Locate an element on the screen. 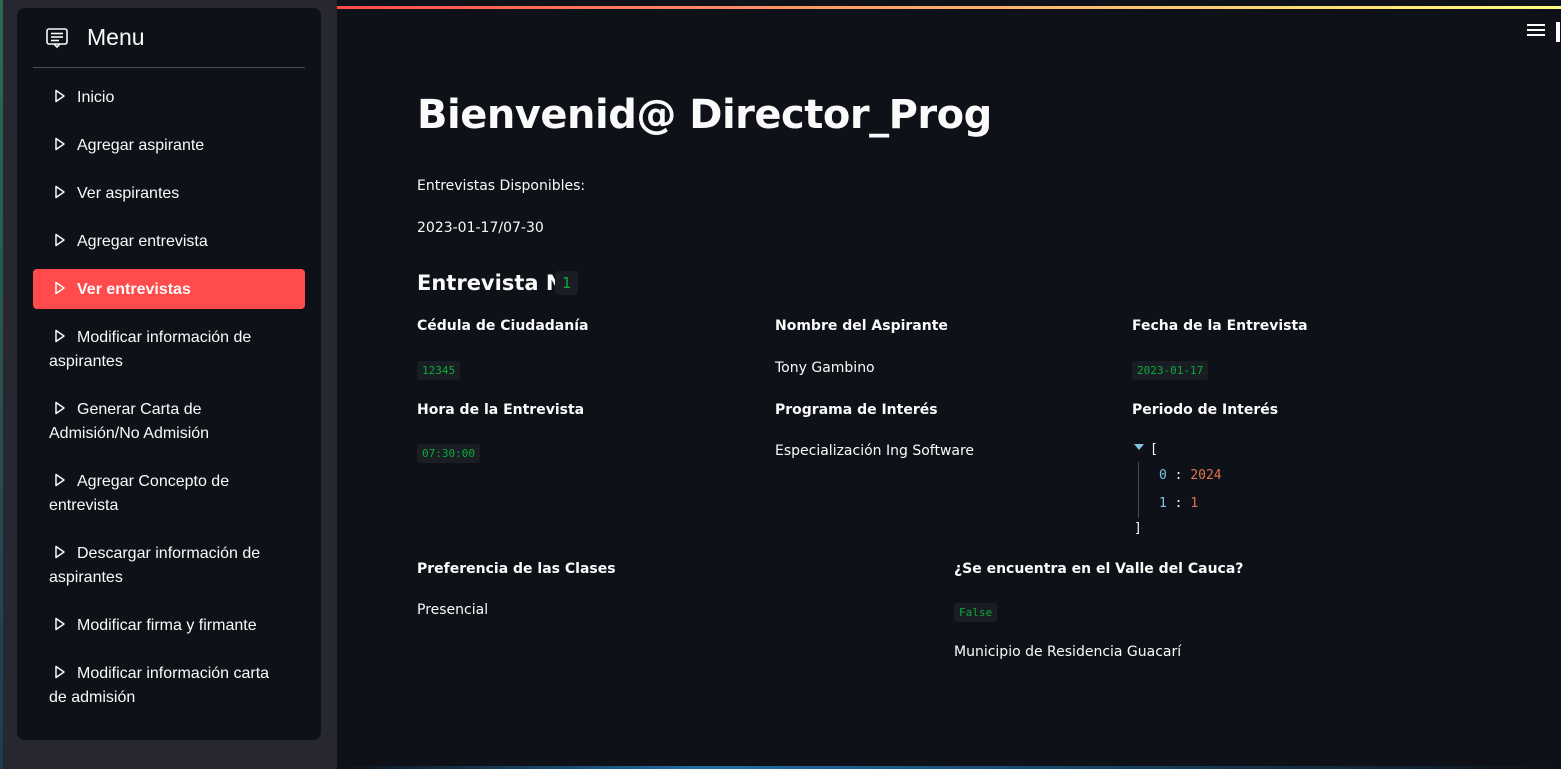  json-open-bracket: [ is located at coordinates (1154, 449).